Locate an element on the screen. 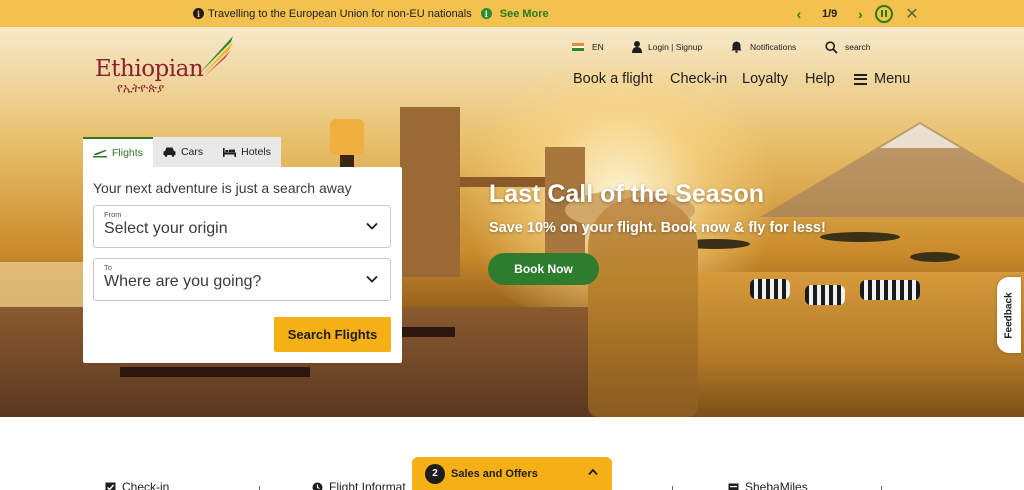 This screenshot has width=1024, height=490. nav-menu: Menu is located at coordinates (882, 79).